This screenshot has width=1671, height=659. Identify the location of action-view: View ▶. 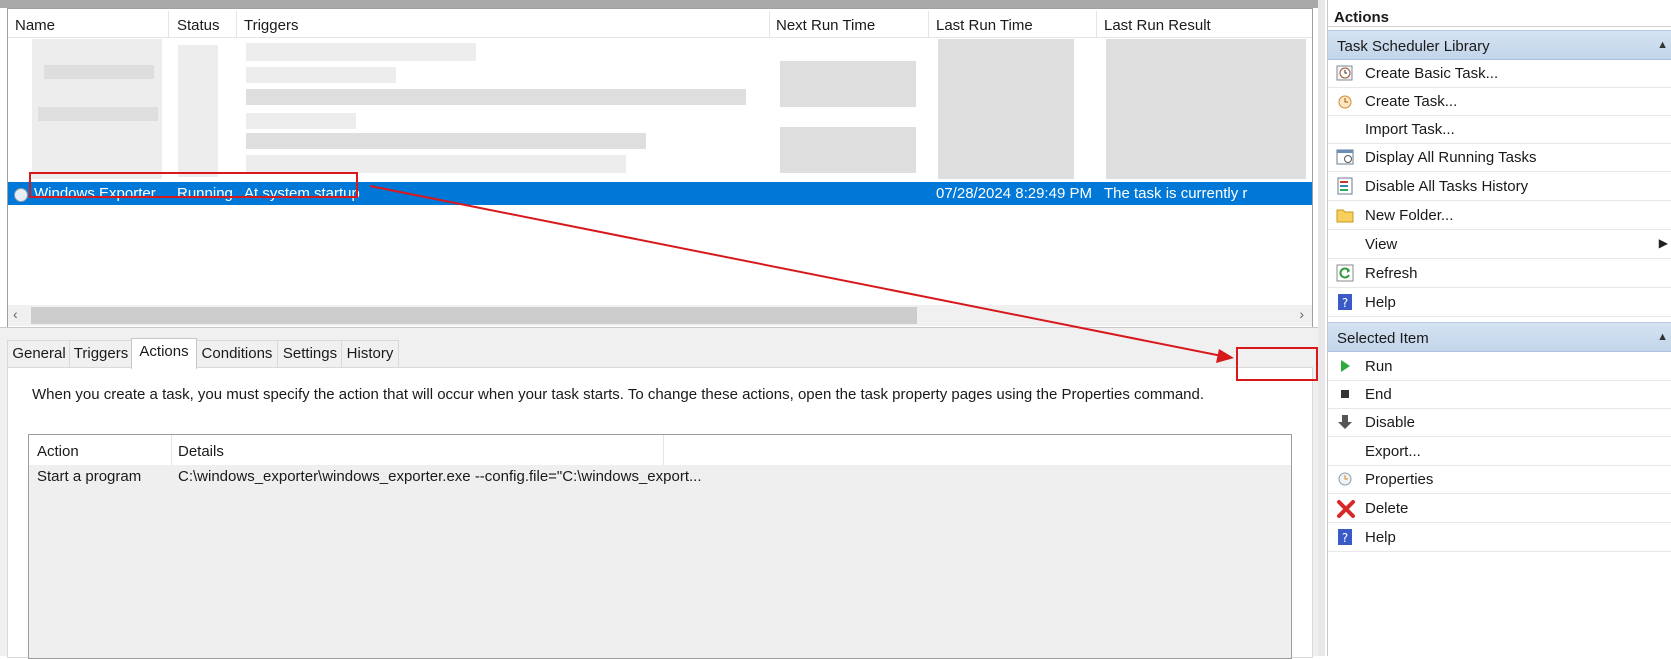
(1499, 244).